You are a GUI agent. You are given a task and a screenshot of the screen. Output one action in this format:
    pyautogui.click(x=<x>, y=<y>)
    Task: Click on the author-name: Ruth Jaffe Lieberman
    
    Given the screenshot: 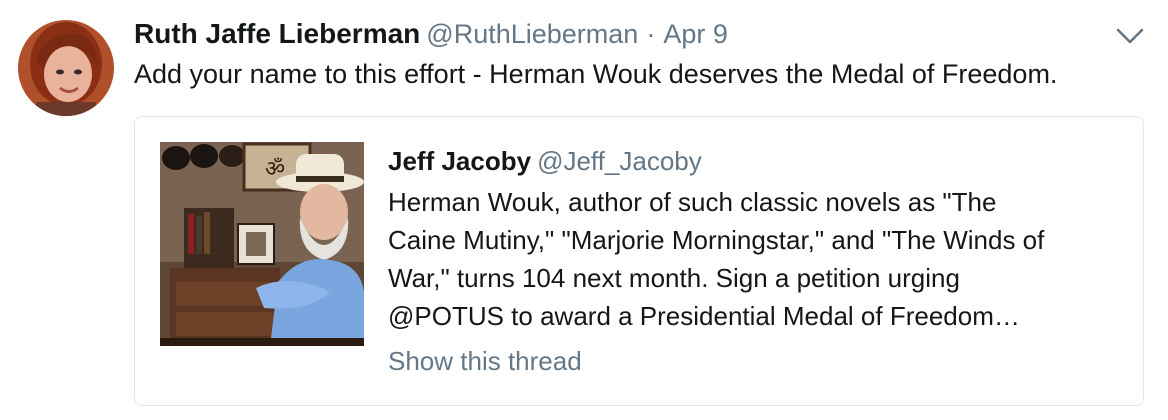 What is the action you would take?
    pyautogui.click(x=277, y=33)
    